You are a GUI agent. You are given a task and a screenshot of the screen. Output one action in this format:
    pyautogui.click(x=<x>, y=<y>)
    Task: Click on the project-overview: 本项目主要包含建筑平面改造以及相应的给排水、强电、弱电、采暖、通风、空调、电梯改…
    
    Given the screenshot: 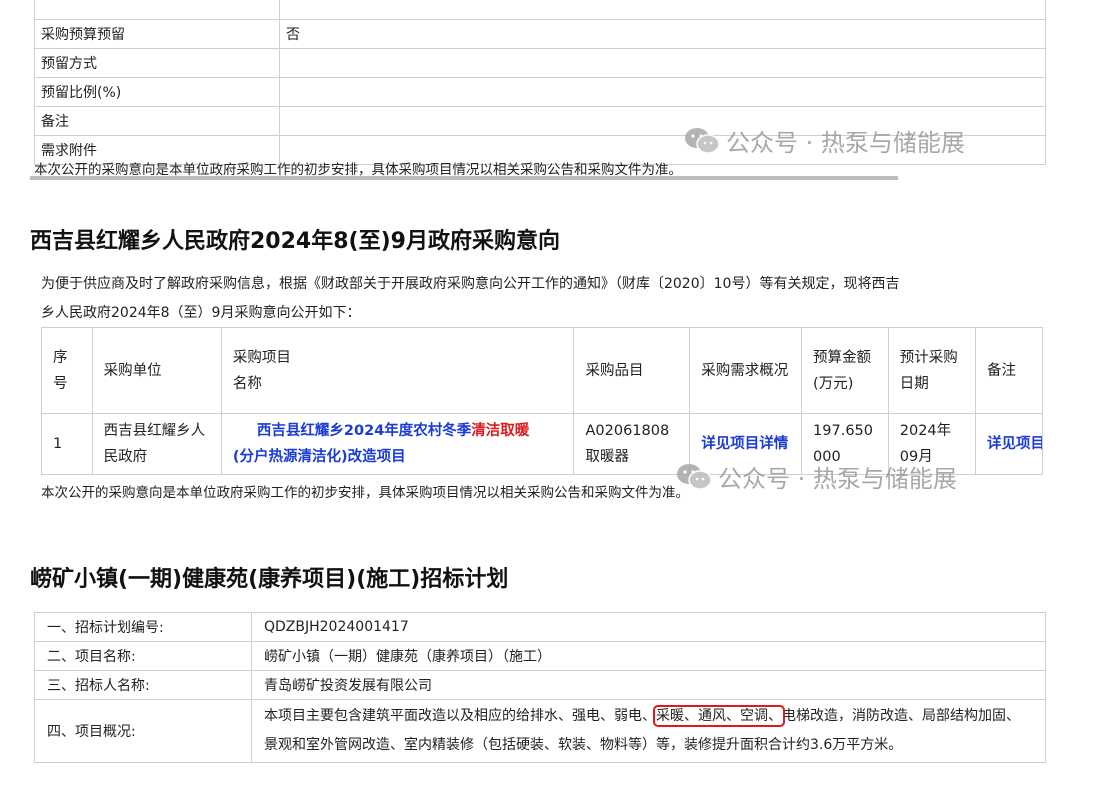 What is the action you would take?
    pyautogui.click(x=648, y=731)
    